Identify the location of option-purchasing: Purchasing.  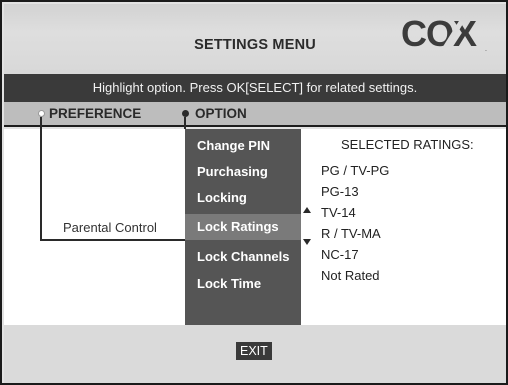
(243, 172).